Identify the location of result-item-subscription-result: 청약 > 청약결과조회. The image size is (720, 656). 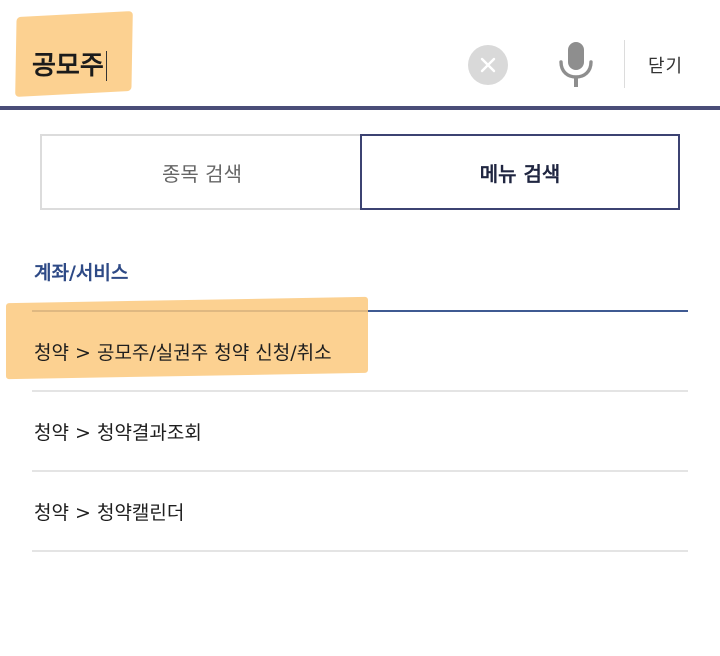
(360, 432).